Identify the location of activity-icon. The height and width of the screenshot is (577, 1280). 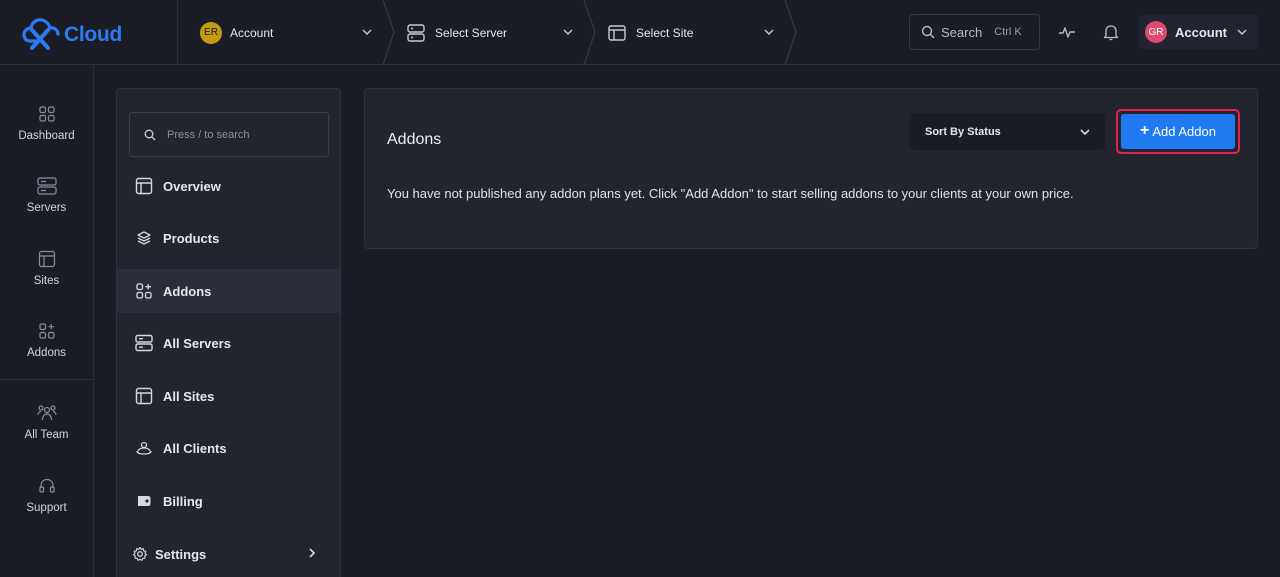
(1067, 32).